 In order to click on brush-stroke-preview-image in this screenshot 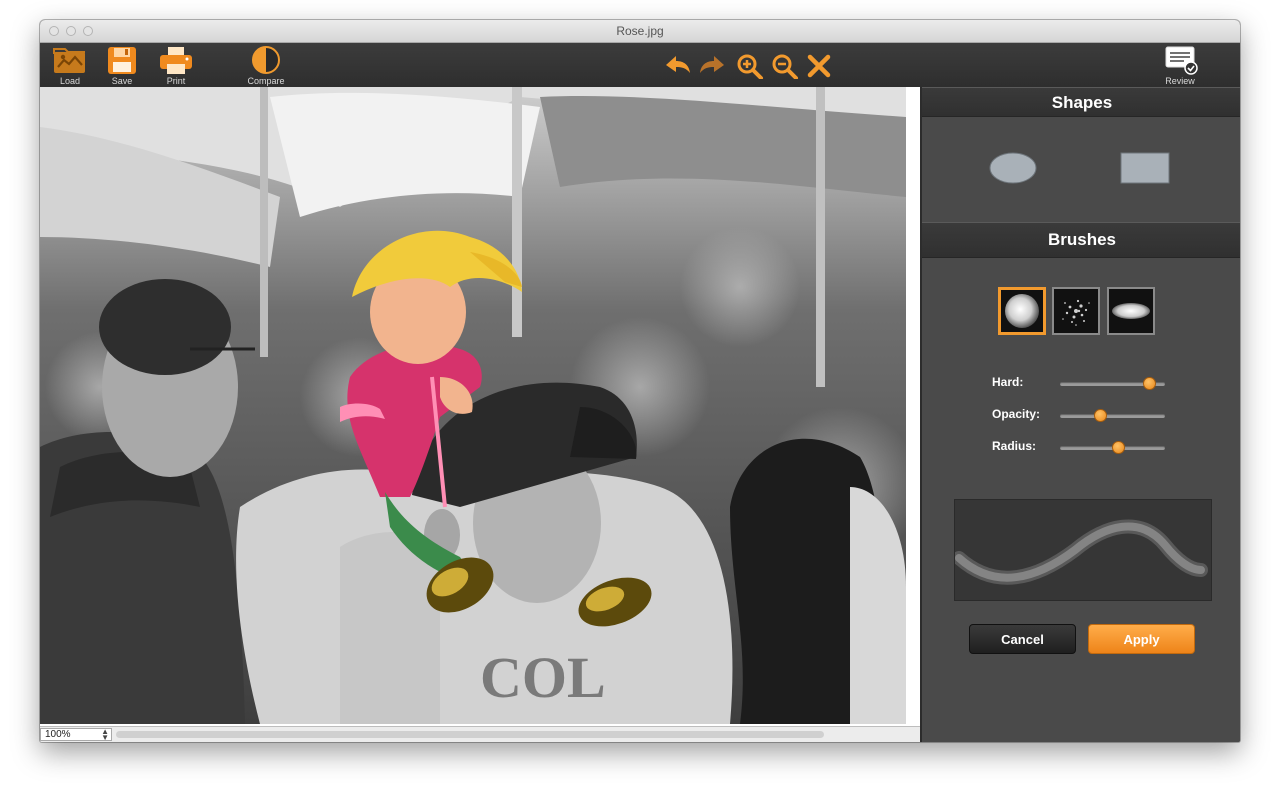, I will do `click(1080, 552)`.